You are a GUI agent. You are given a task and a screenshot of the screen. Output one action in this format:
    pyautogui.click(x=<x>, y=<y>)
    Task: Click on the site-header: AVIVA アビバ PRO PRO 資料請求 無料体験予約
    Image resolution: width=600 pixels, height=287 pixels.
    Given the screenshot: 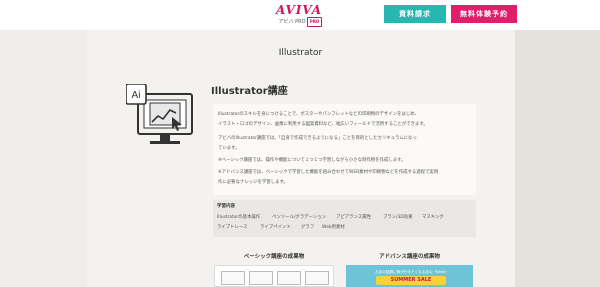 What is the action you would take?
    pyautogui.click(x=300, y=15)
    